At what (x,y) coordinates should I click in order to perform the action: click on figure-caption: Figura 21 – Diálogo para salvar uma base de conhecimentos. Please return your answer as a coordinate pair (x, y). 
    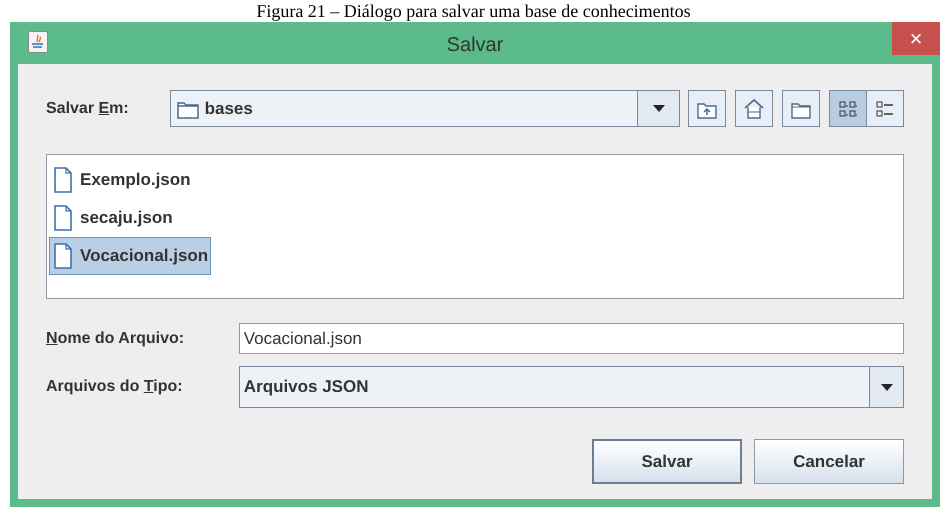
    Looking at the image, I should click on (473, 11).